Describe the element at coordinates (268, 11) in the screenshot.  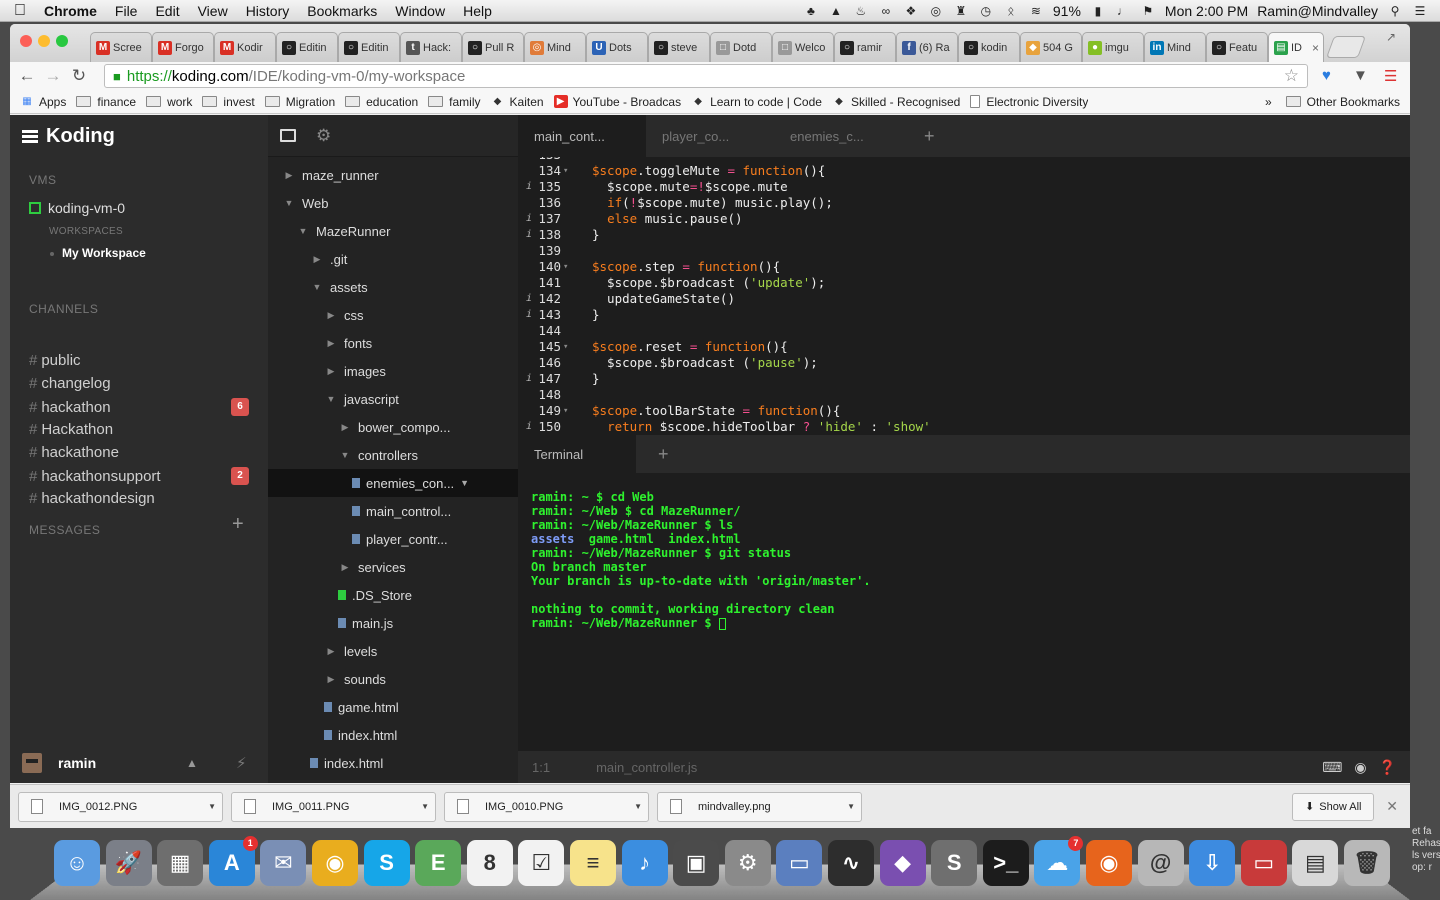
I see `menu-history: History` at that location.